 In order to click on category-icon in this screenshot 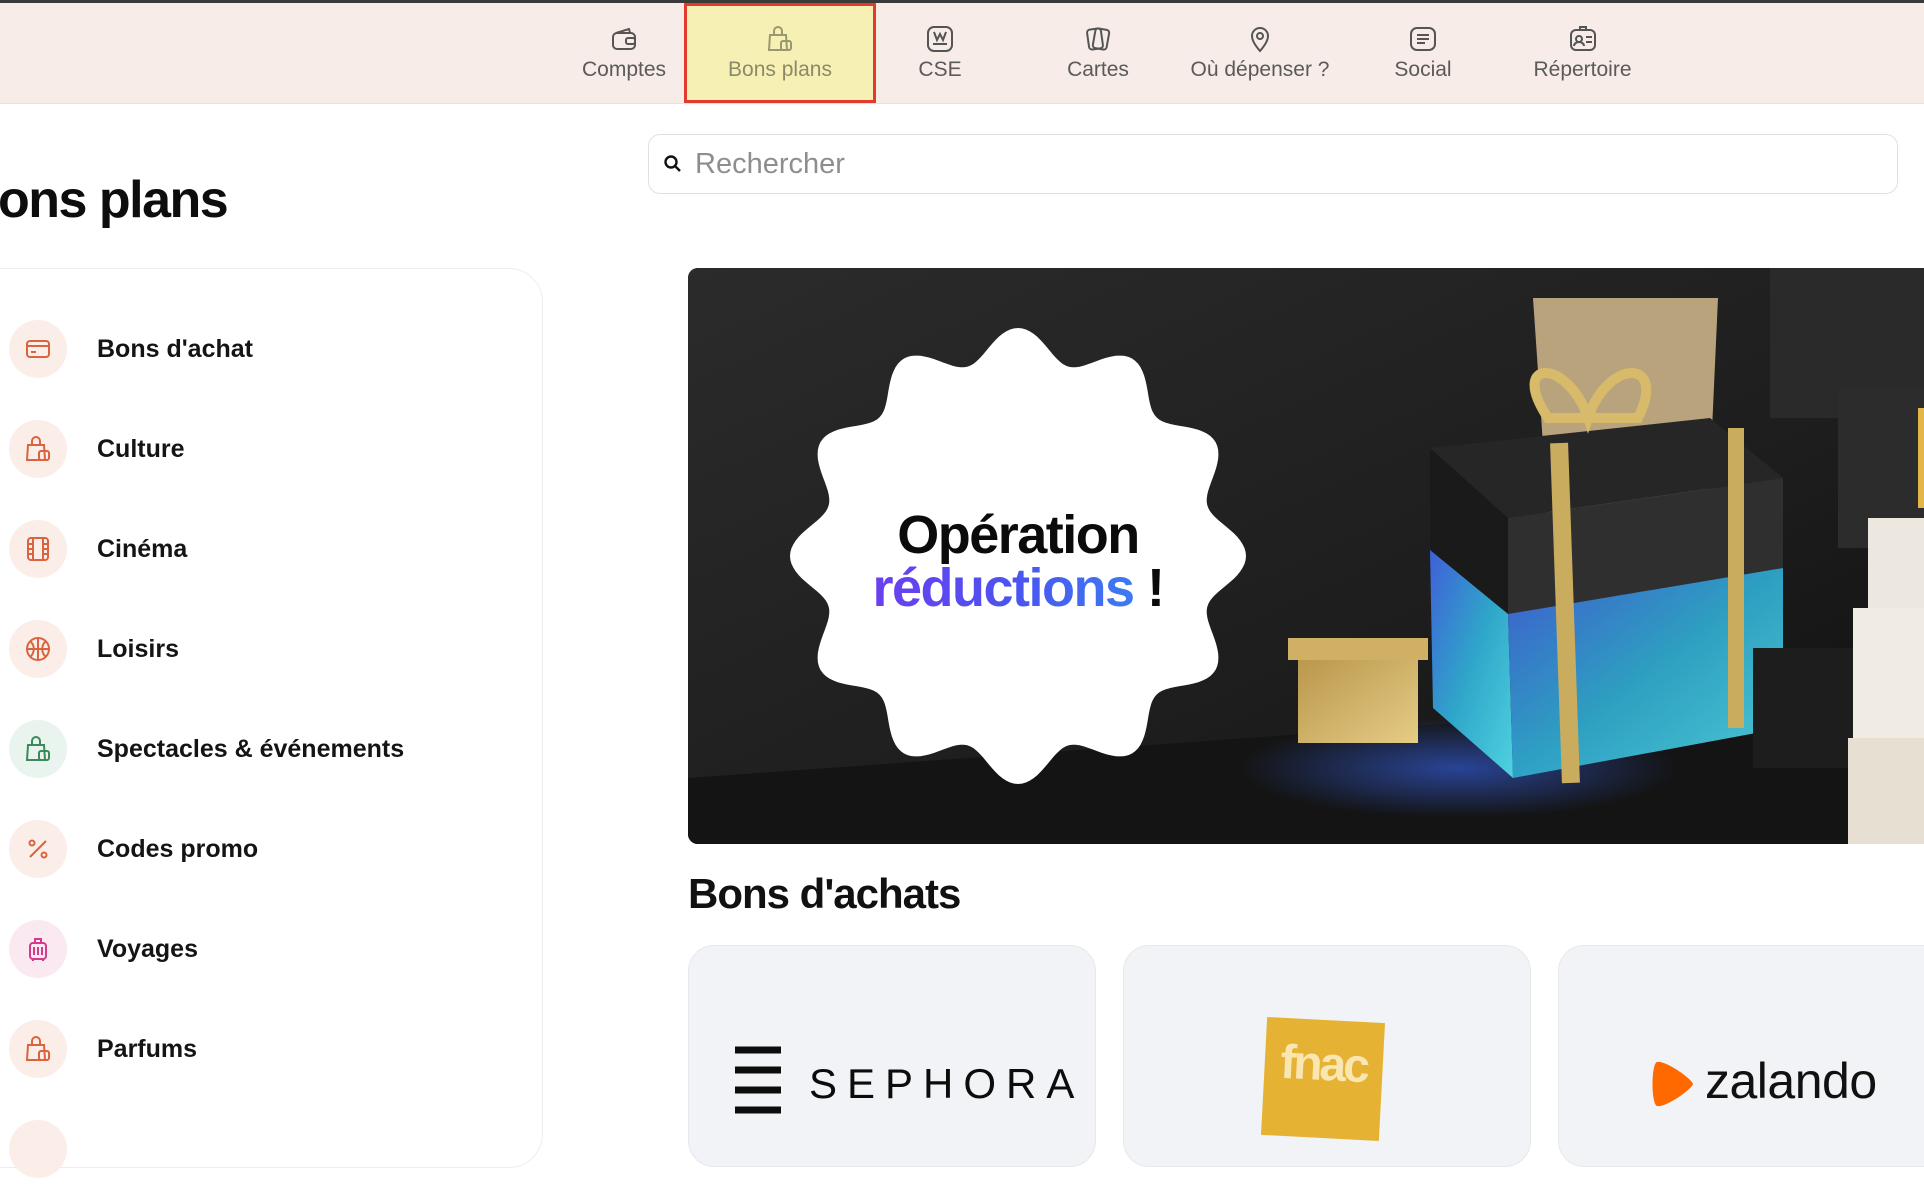, I will do `click(38, 1149)`.